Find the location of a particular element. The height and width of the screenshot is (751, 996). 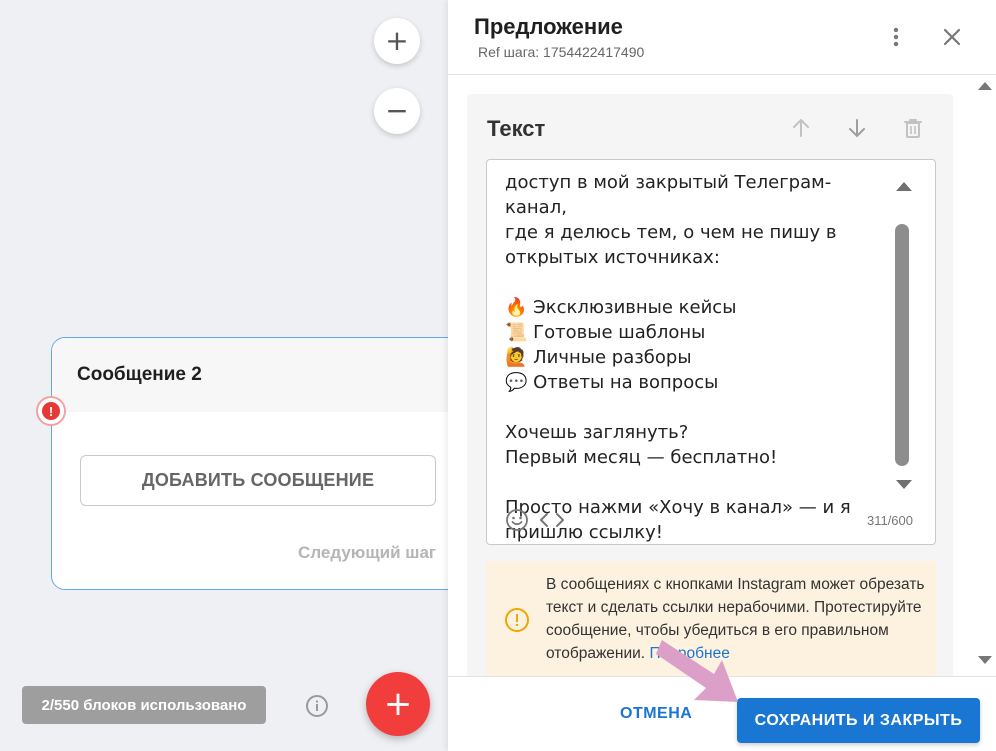

info-icon is located at coordinates (317, 706).